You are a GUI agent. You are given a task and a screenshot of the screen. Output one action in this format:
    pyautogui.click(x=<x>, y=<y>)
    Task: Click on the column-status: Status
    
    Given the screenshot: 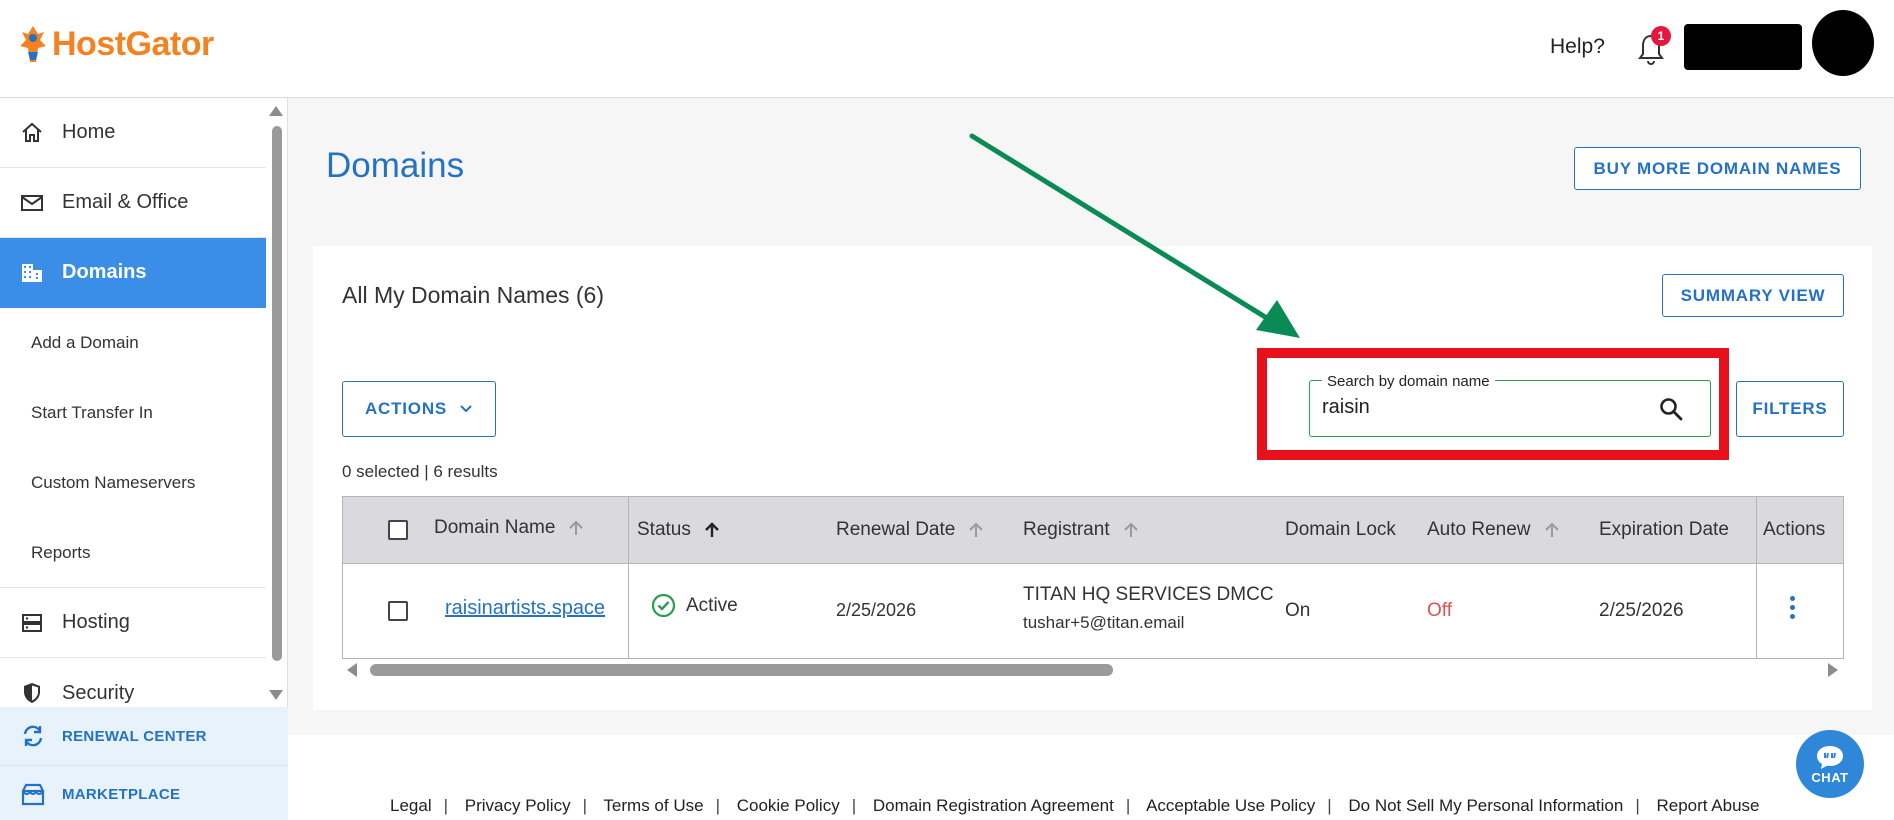 What is the action you would take?
    pyautogui.click(x=679, y=530)
    